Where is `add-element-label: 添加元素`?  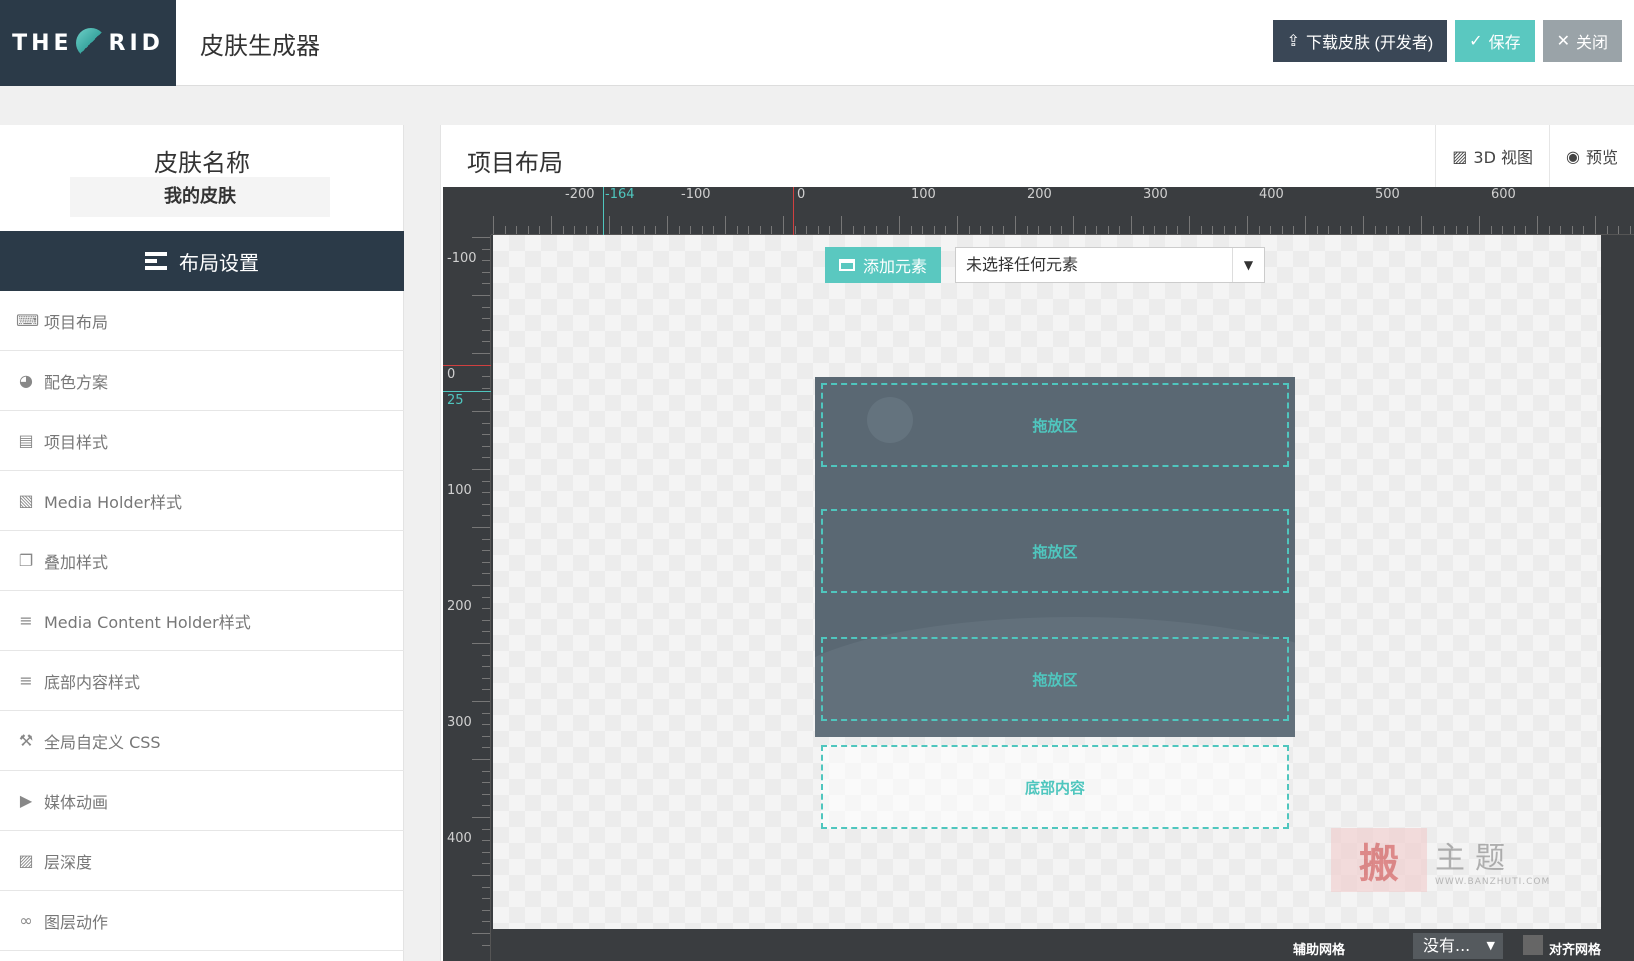 add-element-label: 添加元素 is located at coordinates (894, 266).